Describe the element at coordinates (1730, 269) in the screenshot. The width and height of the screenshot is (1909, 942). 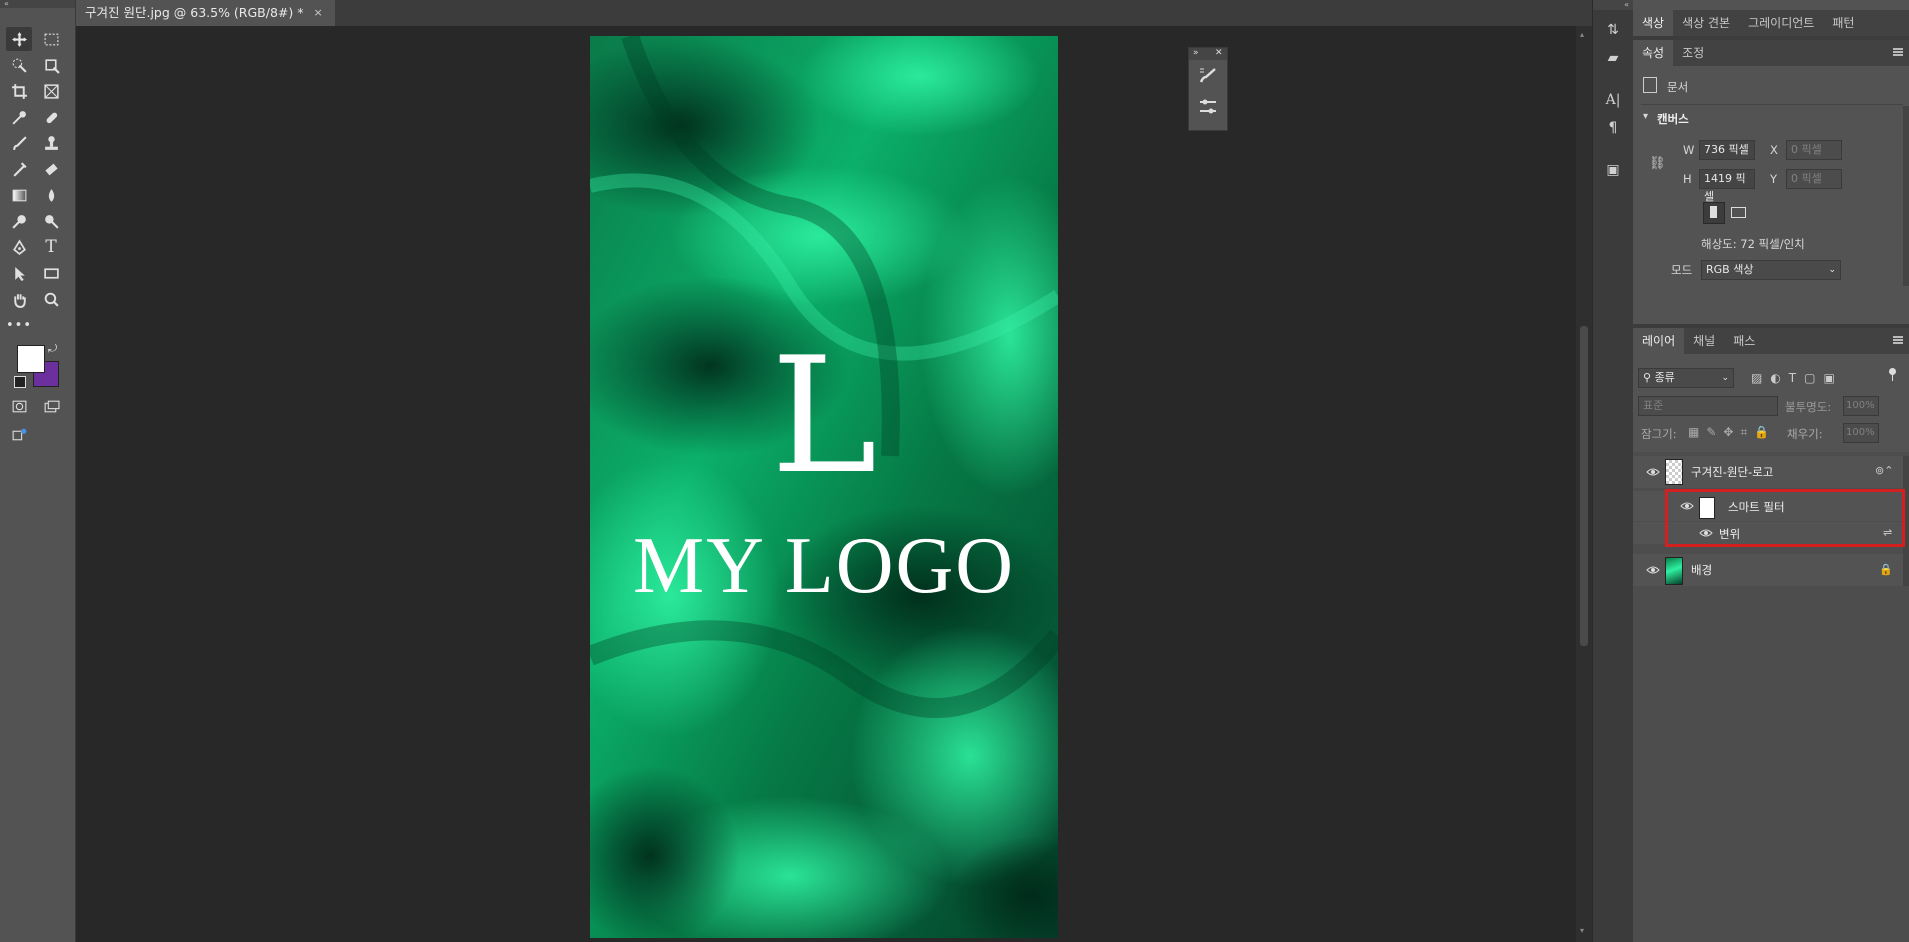
I see `mode-select-value: RGB 색상` at that location.